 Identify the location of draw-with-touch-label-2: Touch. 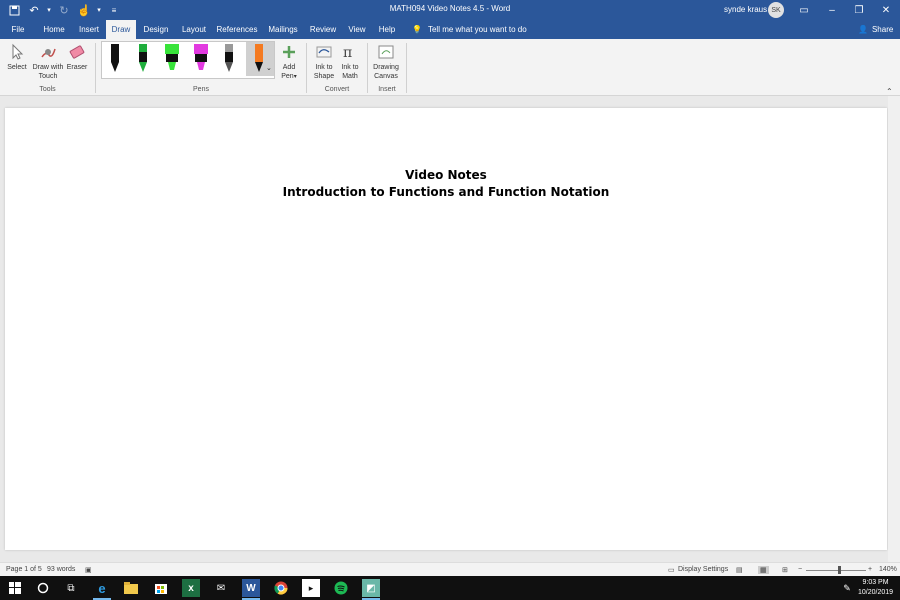
(48, 76).